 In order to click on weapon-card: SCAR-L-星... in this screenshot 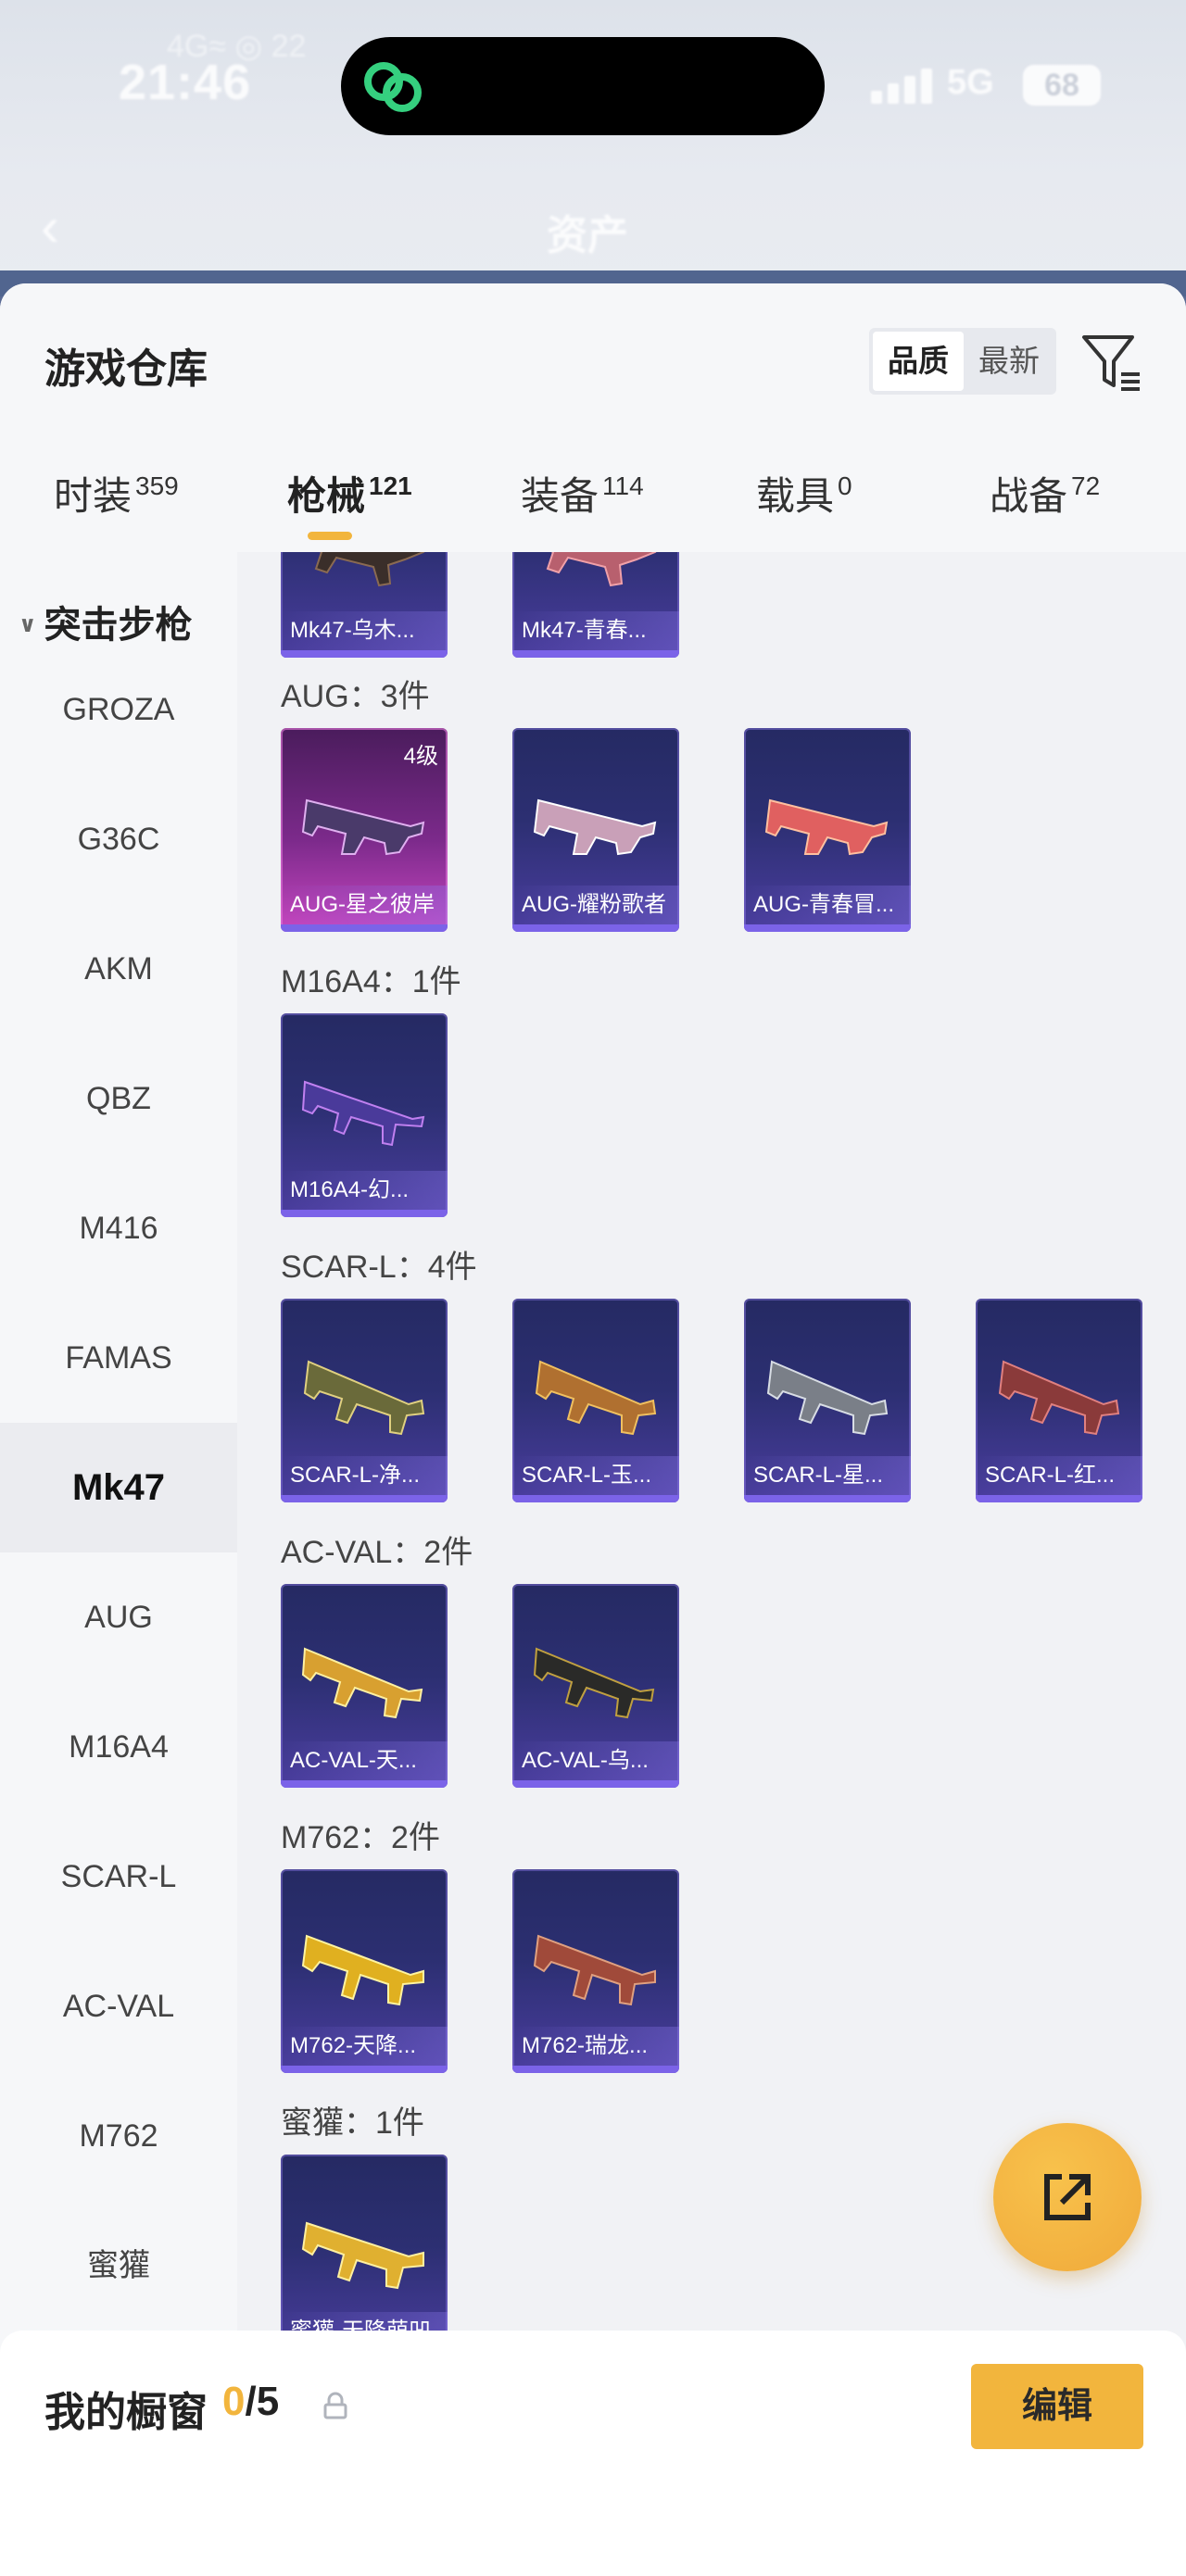, I will do `click(827, 1400)`.